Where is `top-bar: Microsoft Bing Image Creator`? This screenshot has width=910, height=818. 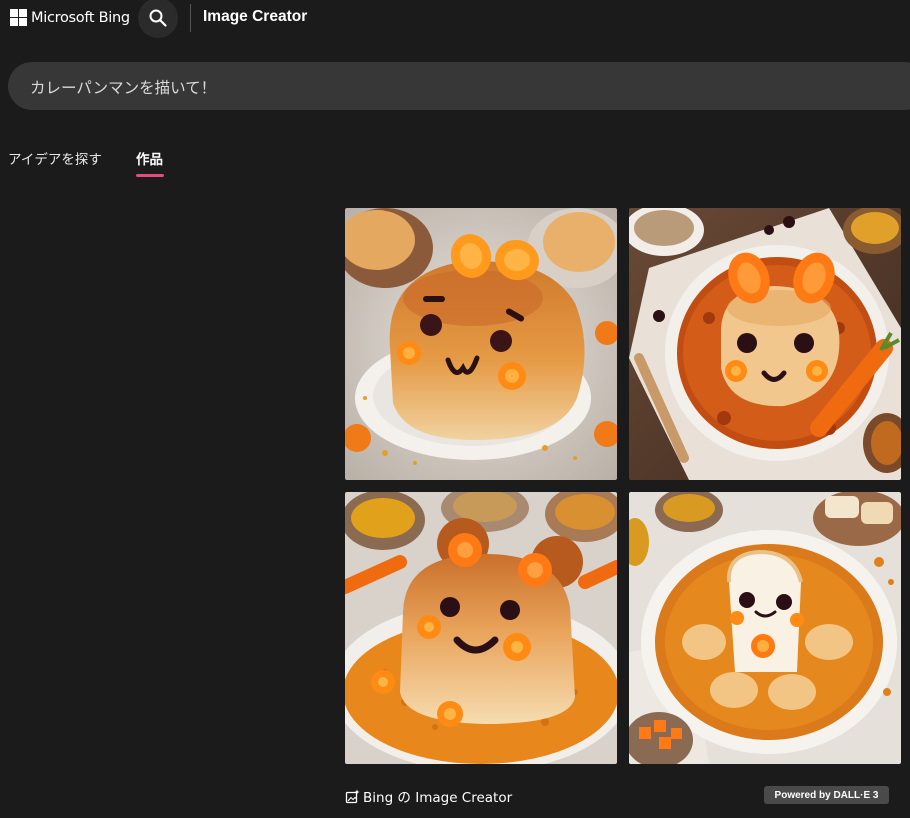 top-bar: Microsoft Bing Image Creator is located at coordinates (455, 19).